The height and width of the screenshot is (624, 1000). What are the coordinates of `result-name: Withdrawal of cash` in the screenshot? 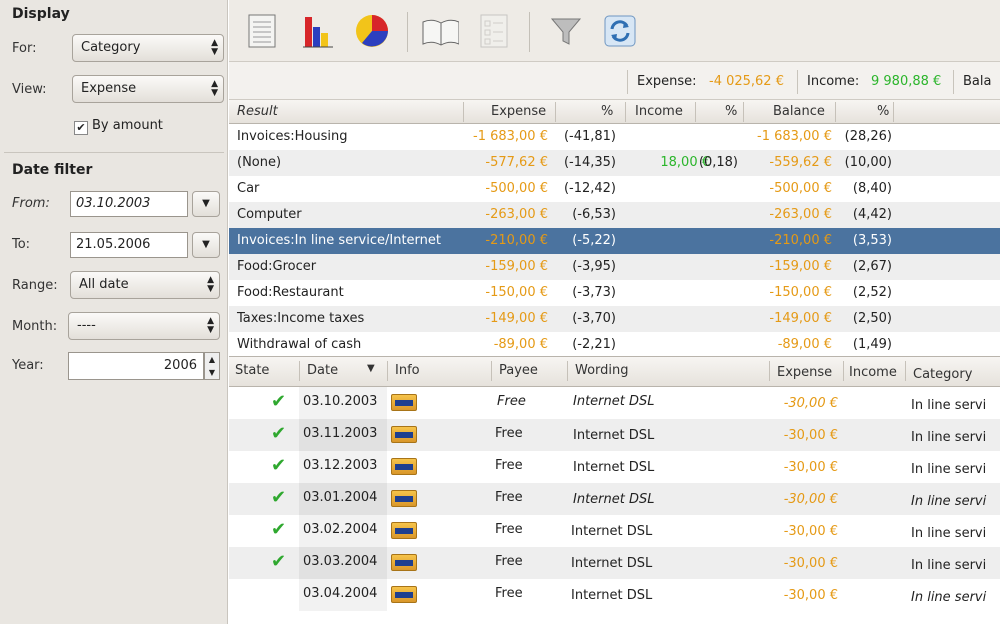 It's located at (299, 344).